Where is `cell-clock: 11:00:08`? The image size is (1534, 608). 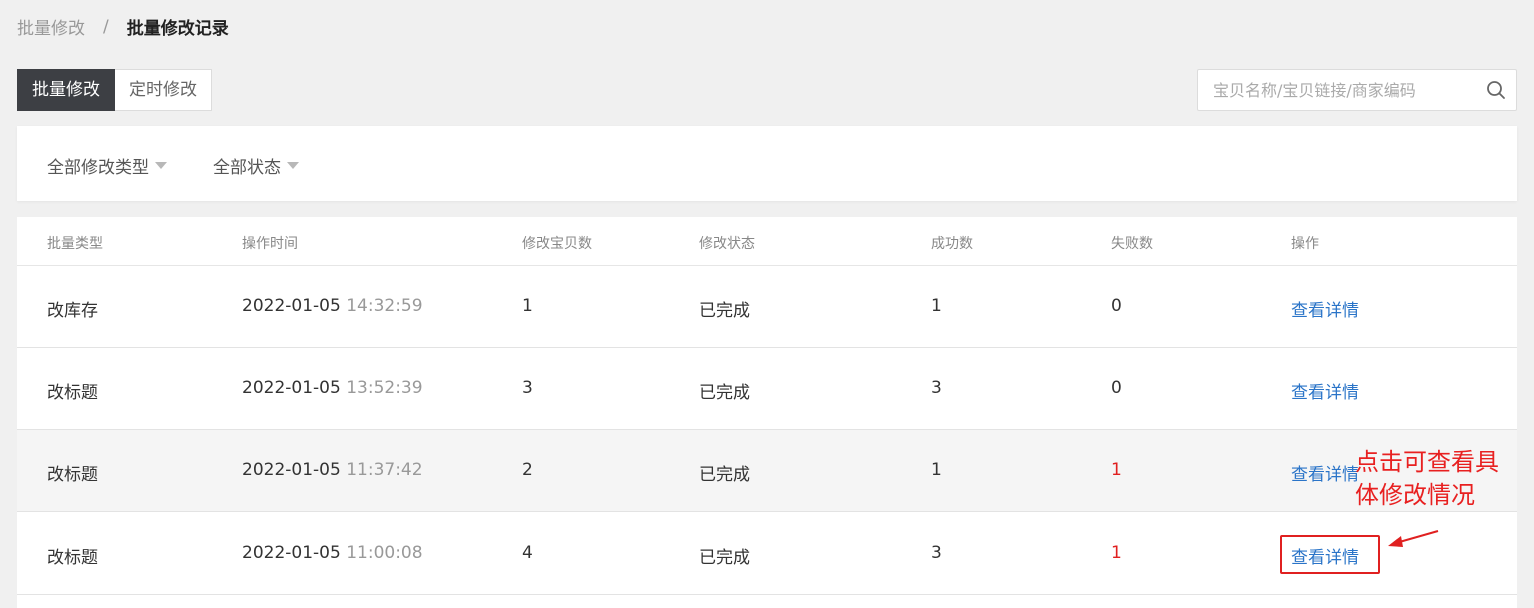 cell-clock: 11:00:08 is located at coordinates (384, 553).